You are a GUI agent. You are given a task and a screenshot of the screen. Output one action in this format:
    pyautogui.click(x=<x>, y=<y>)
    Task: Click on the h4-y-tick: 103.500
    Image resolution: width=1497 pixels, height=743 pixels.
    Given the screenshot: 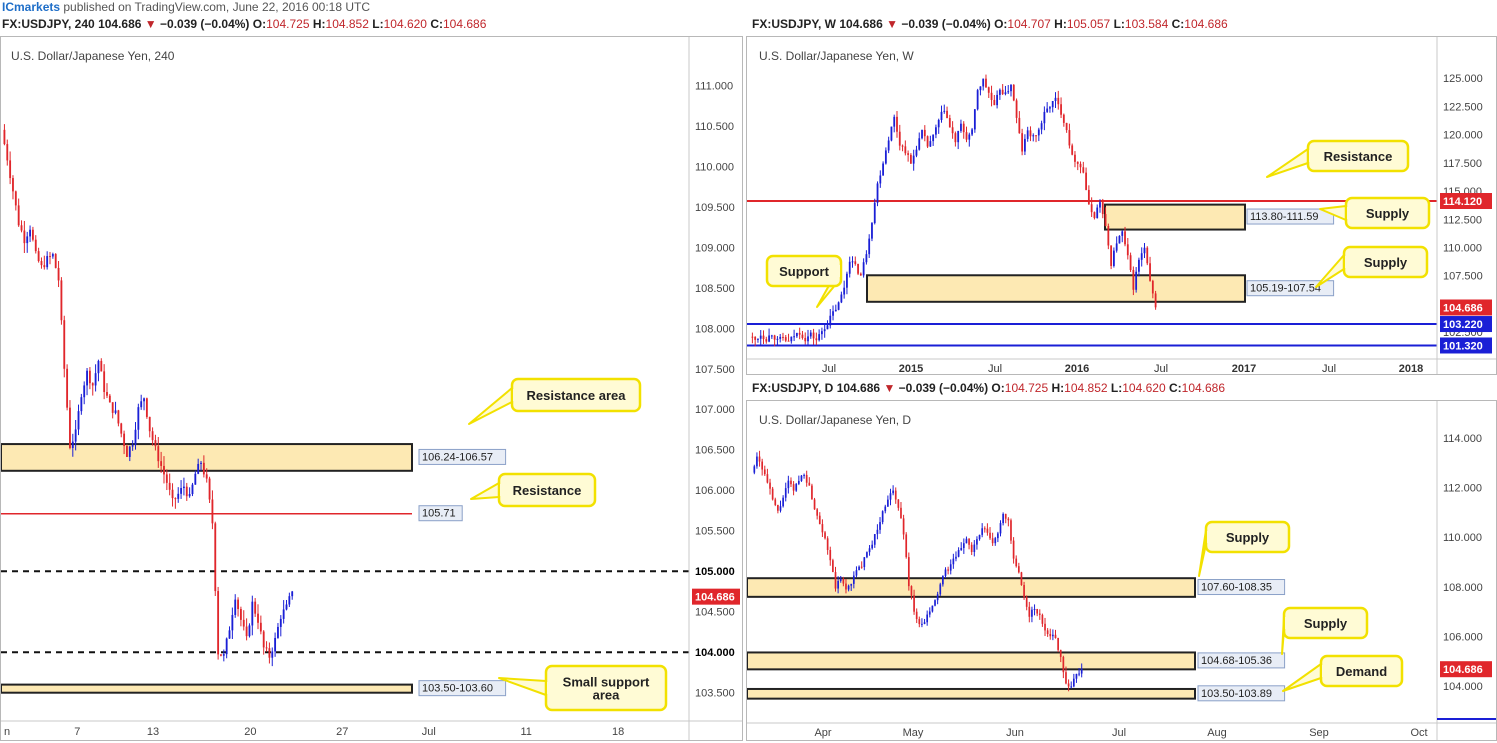 What is the action you would take?
    pyautogui.click(x=715, y=694)
    